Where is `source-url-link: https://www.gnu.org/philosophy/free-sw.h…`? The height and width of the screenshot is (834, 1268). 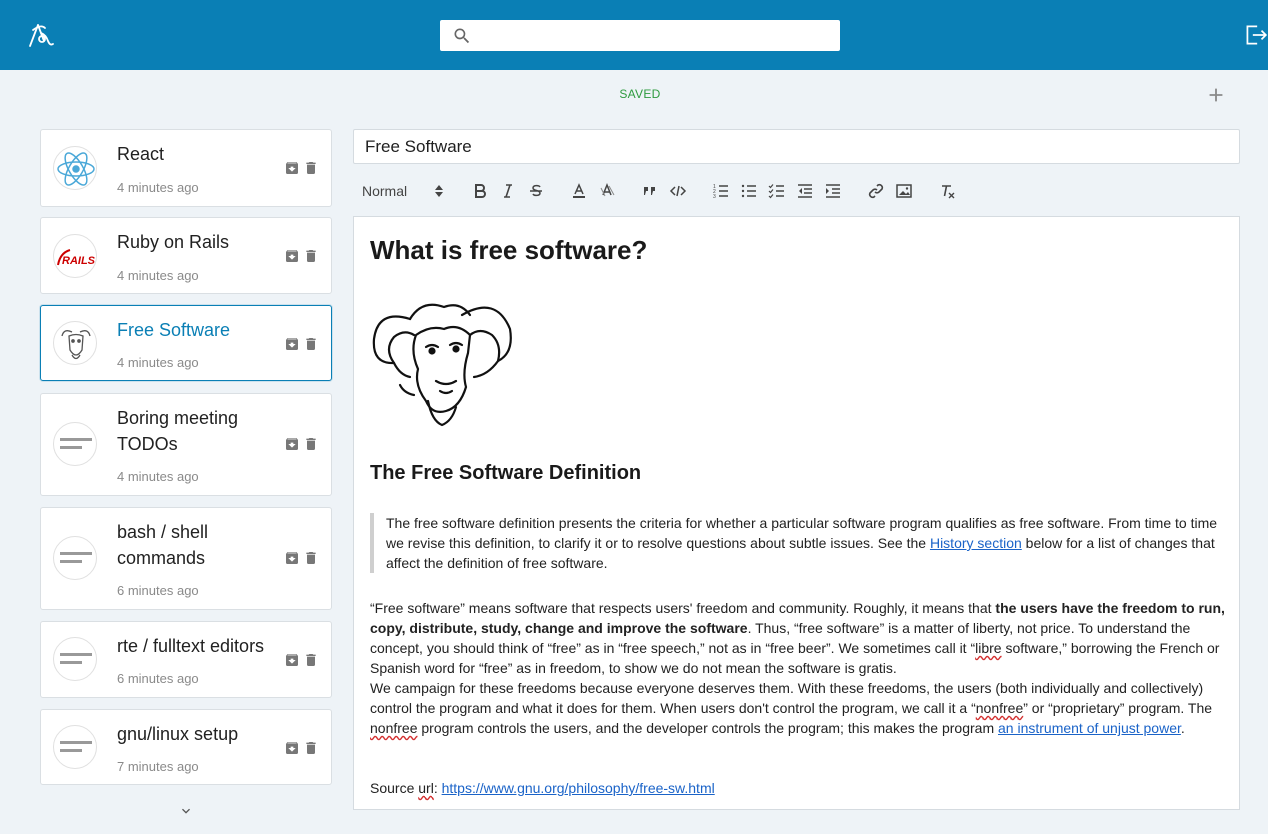 source-url-link: https://www.gnu.org/philosophy/free-sw.h… is located at coordinates (578, 788).